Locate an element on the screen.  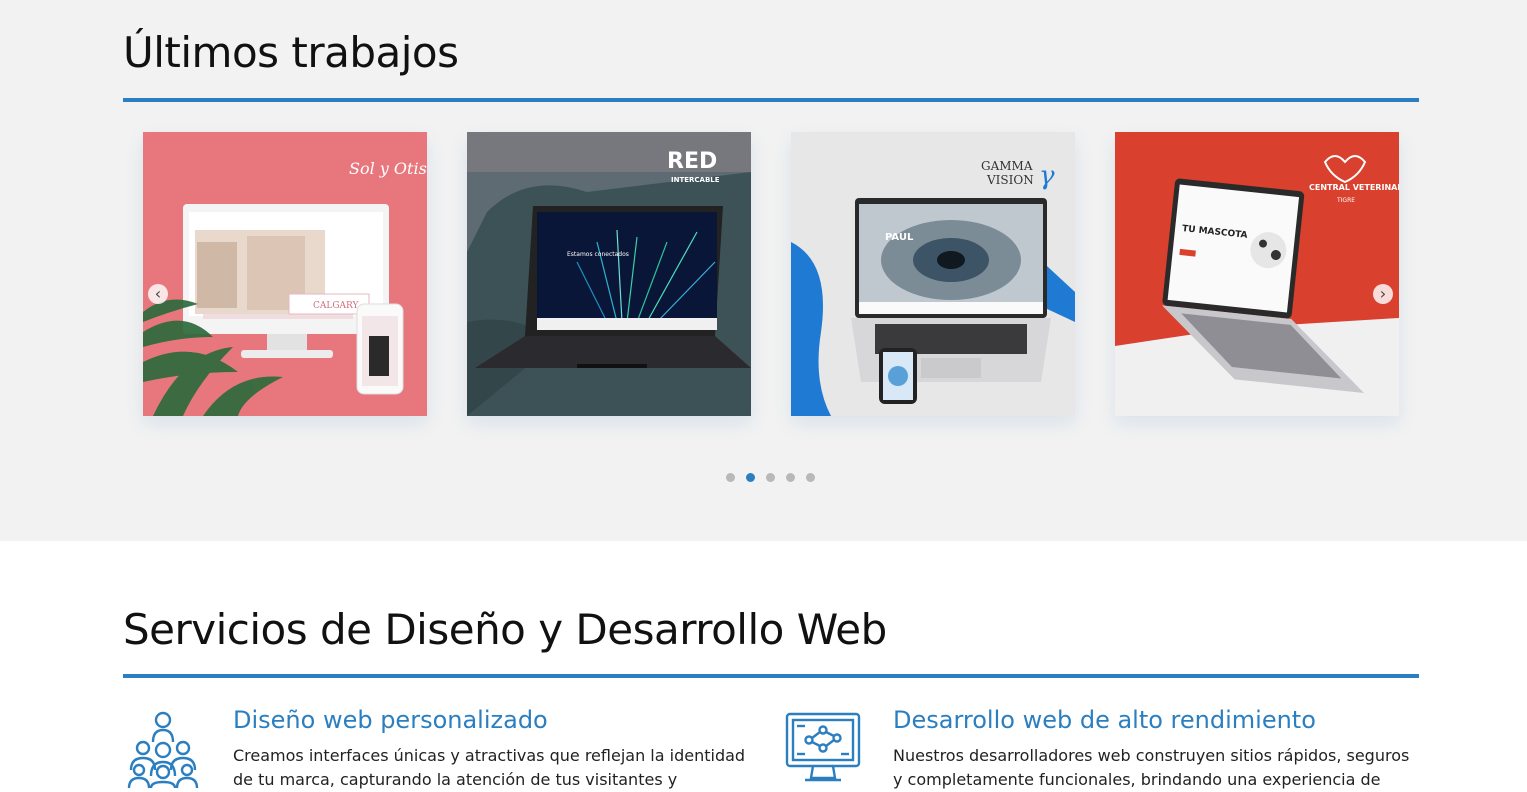
work-card-sol-y-otis: Sol y Otis CALGARY is located at coordinates (285, 274).